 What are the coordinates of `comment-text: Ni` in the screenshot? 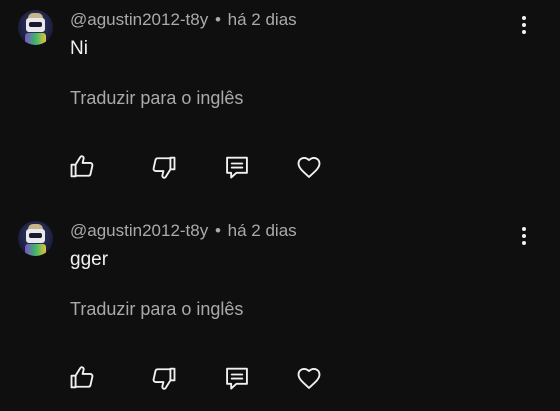 It's located at (79, 48).